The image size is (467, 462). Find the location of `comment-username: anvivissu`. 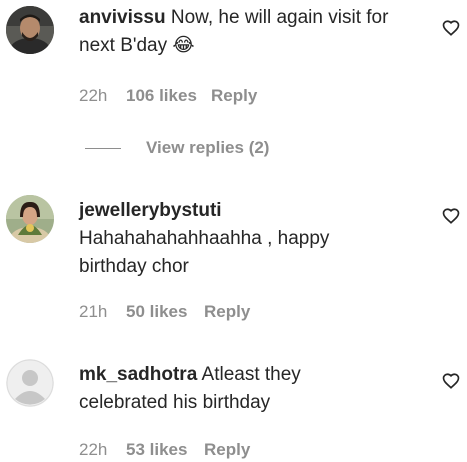

comment-username: anvivissu is located at coordinates (122, 17).